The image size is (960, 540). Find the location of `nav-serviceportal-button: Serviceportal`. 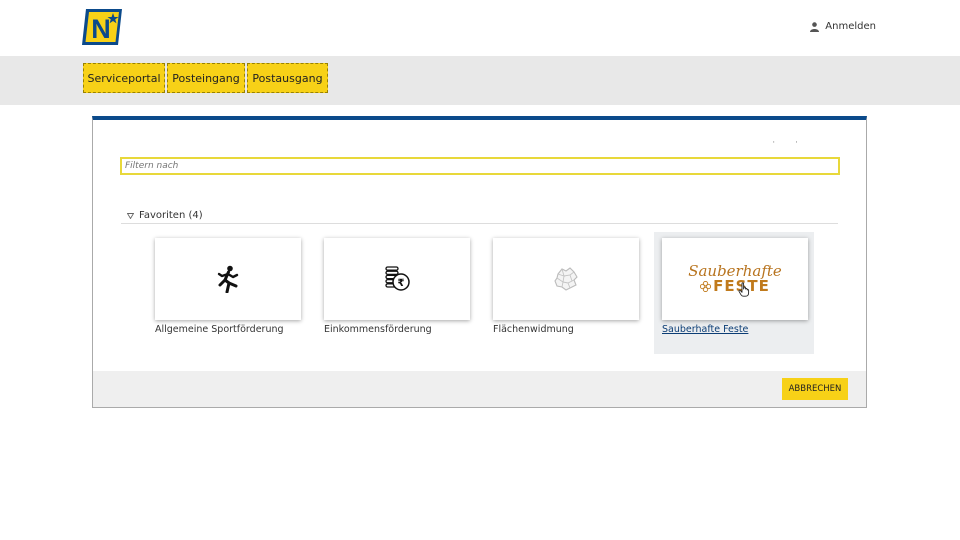

nav-serviceportal-button: Serviceportal is located at coordinates (124, 78).